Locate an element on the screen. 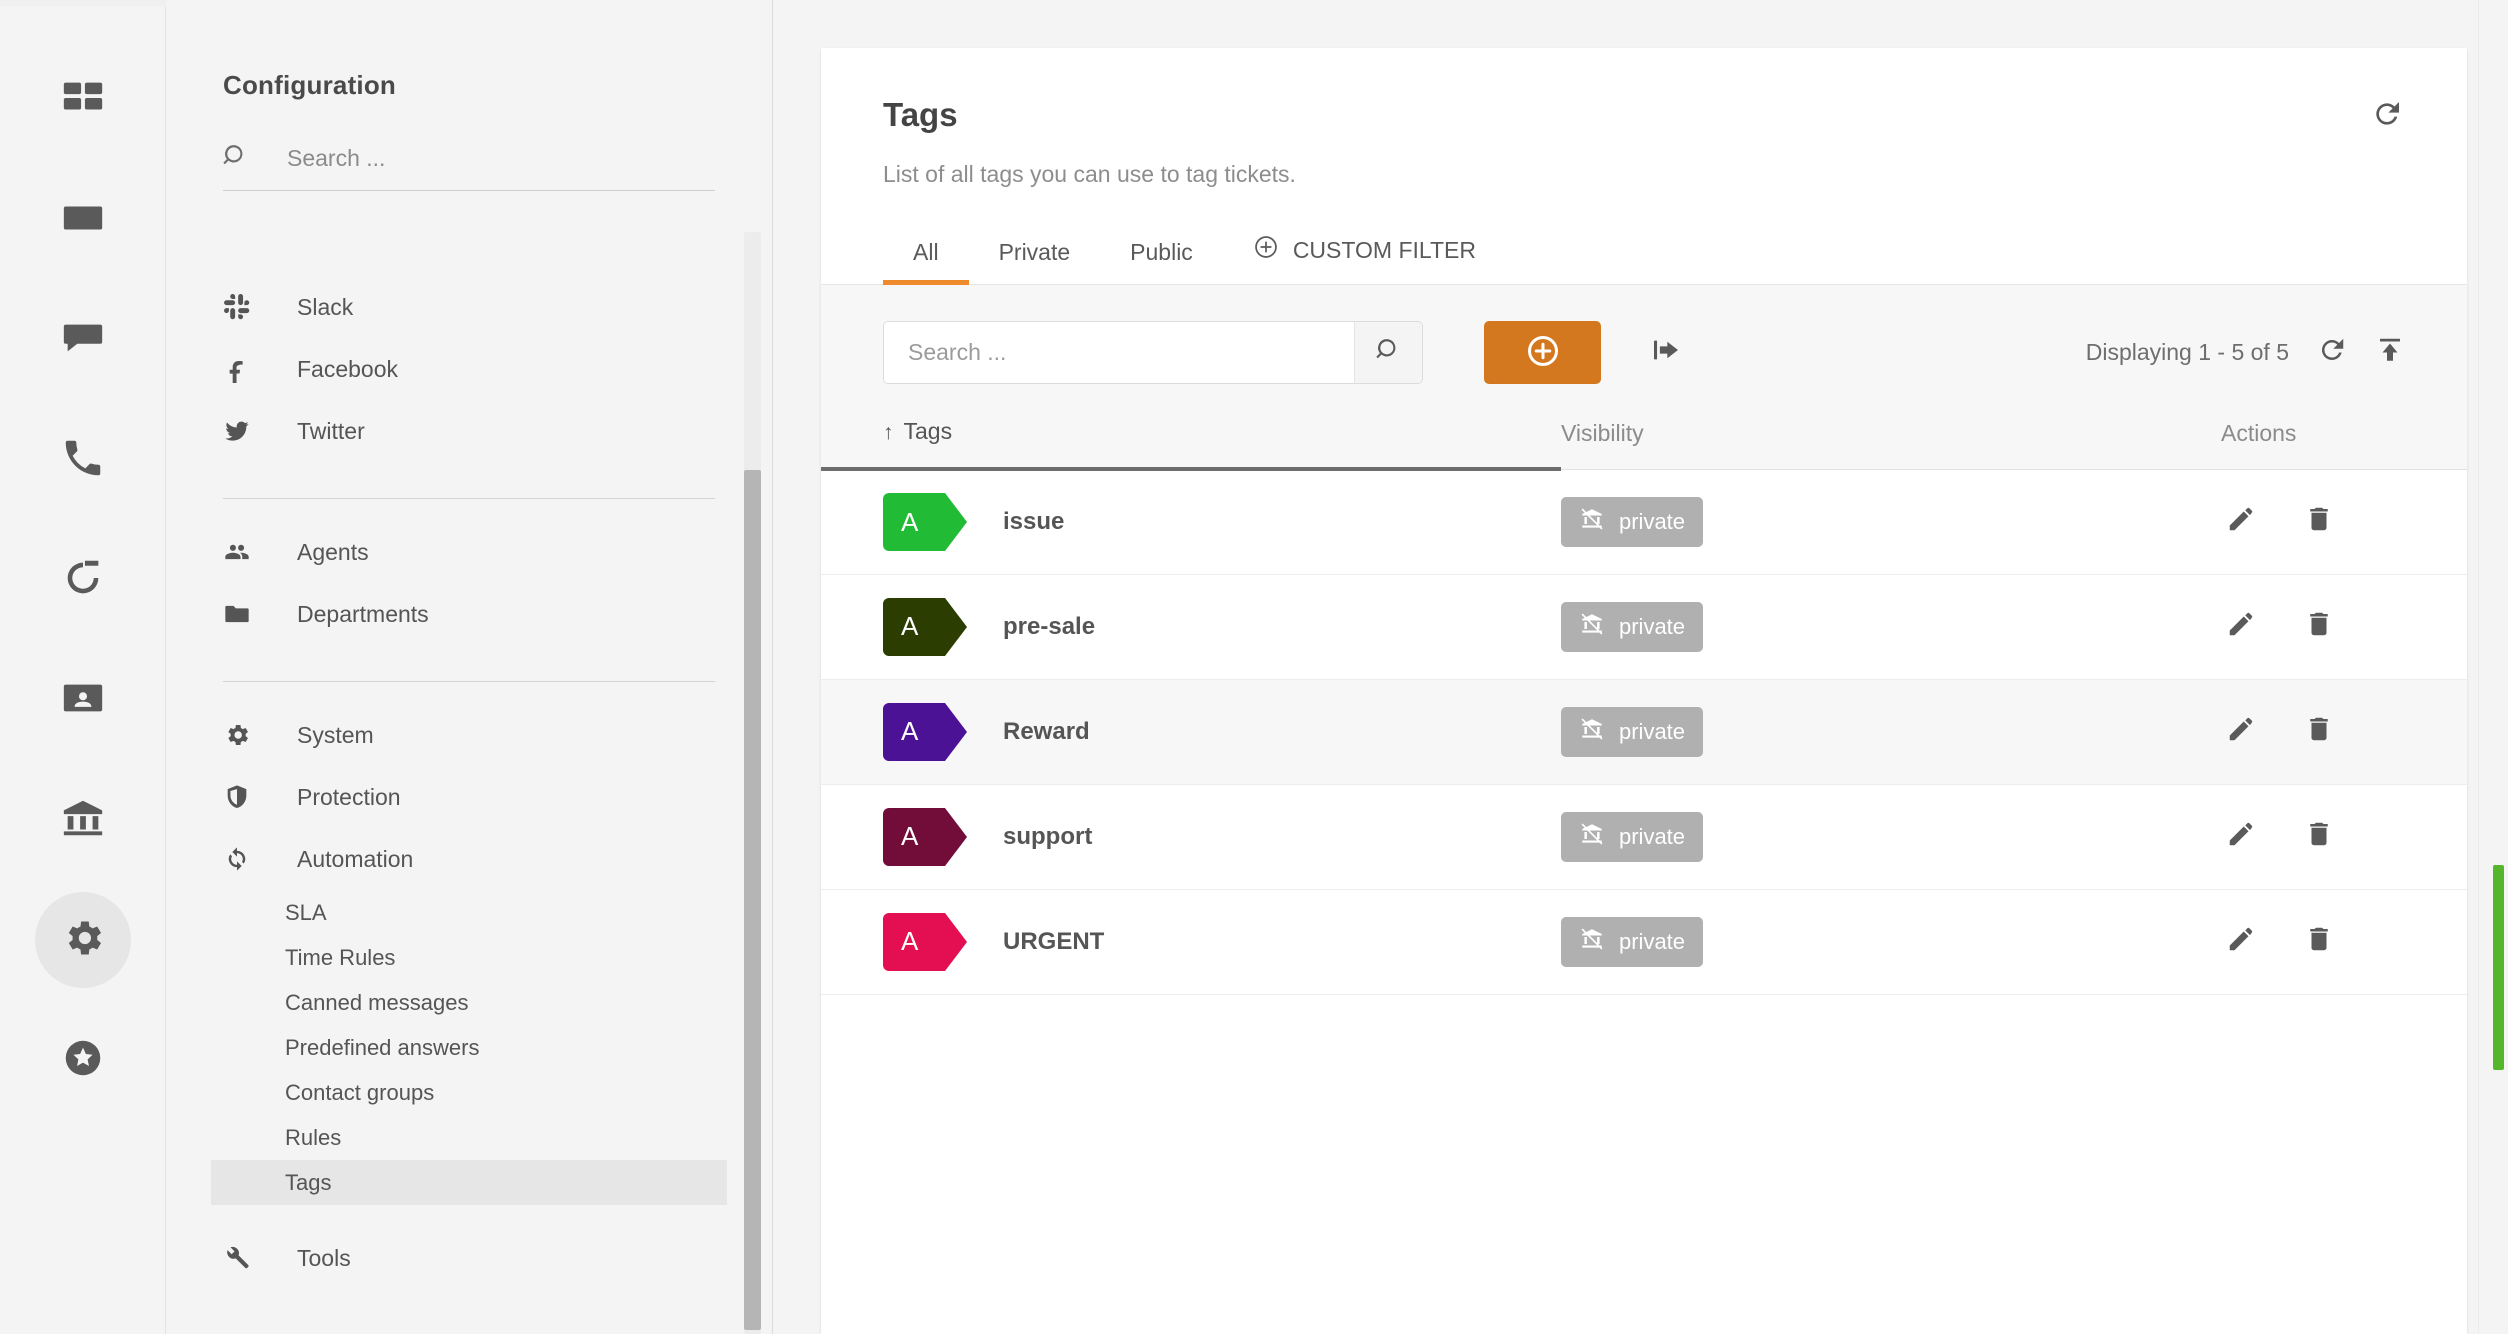  nav-subitem-label: Rules is located at coordinates (313, 1137).